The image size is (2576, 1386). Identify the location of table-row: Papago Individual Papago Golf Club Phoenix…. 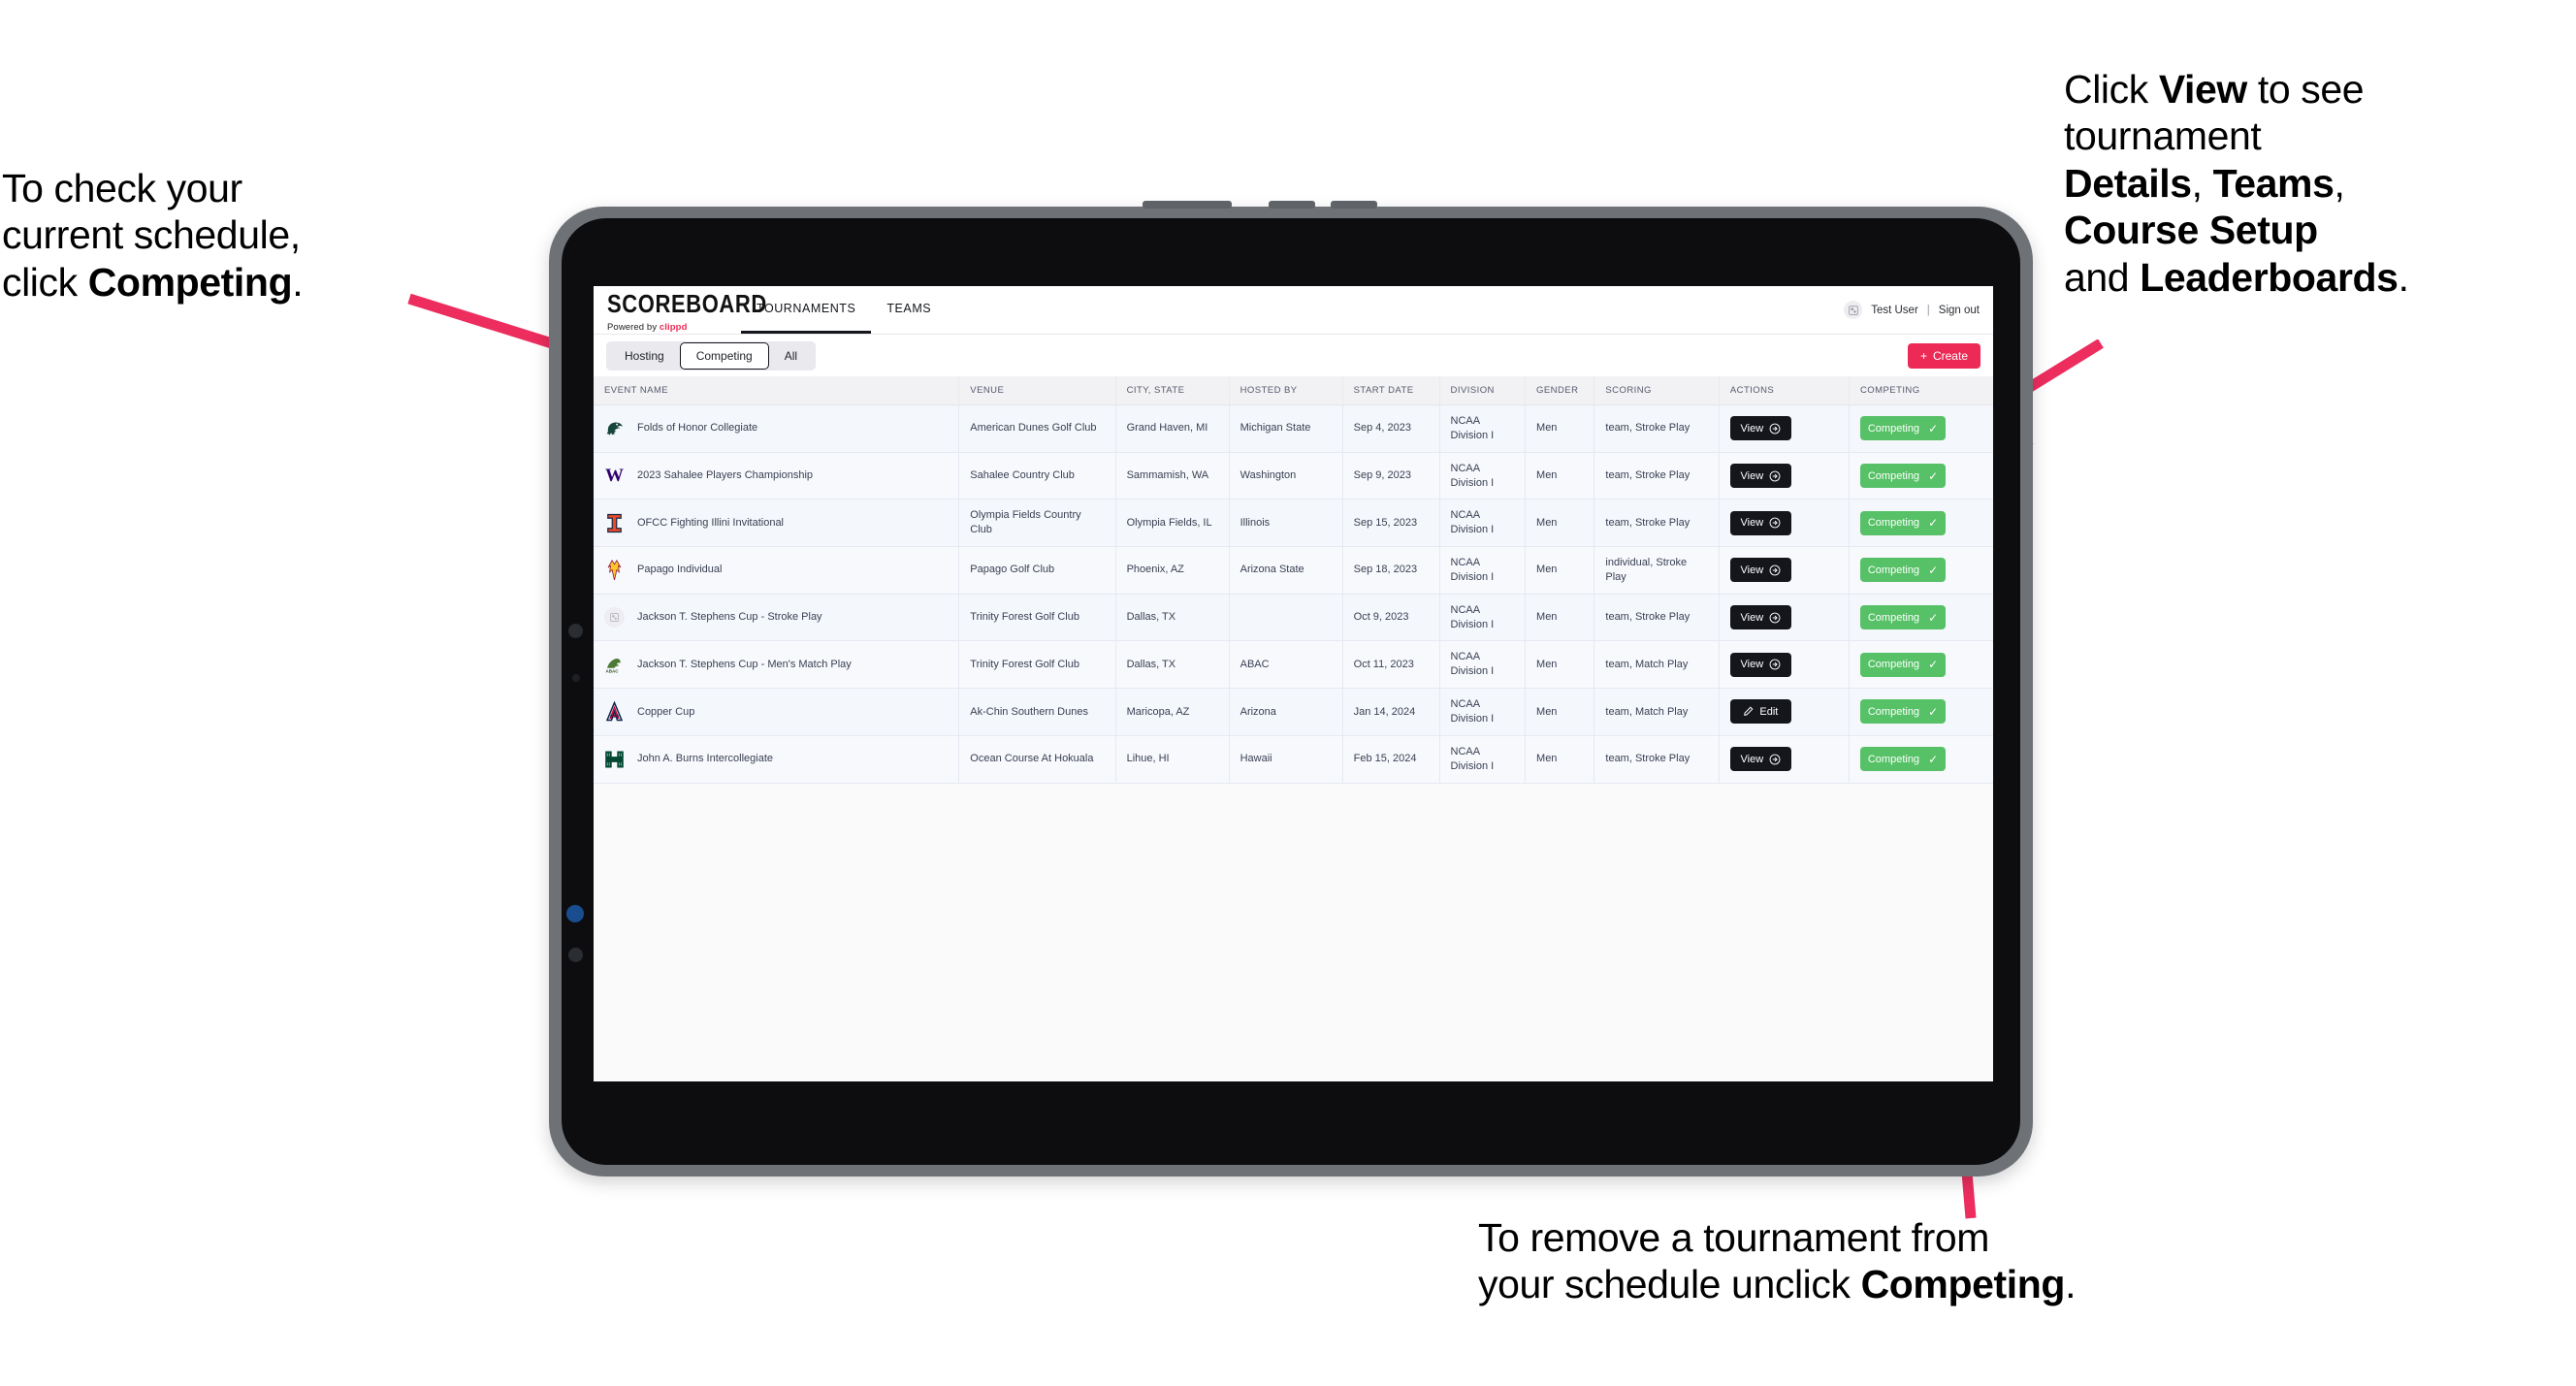
(1293, 570).